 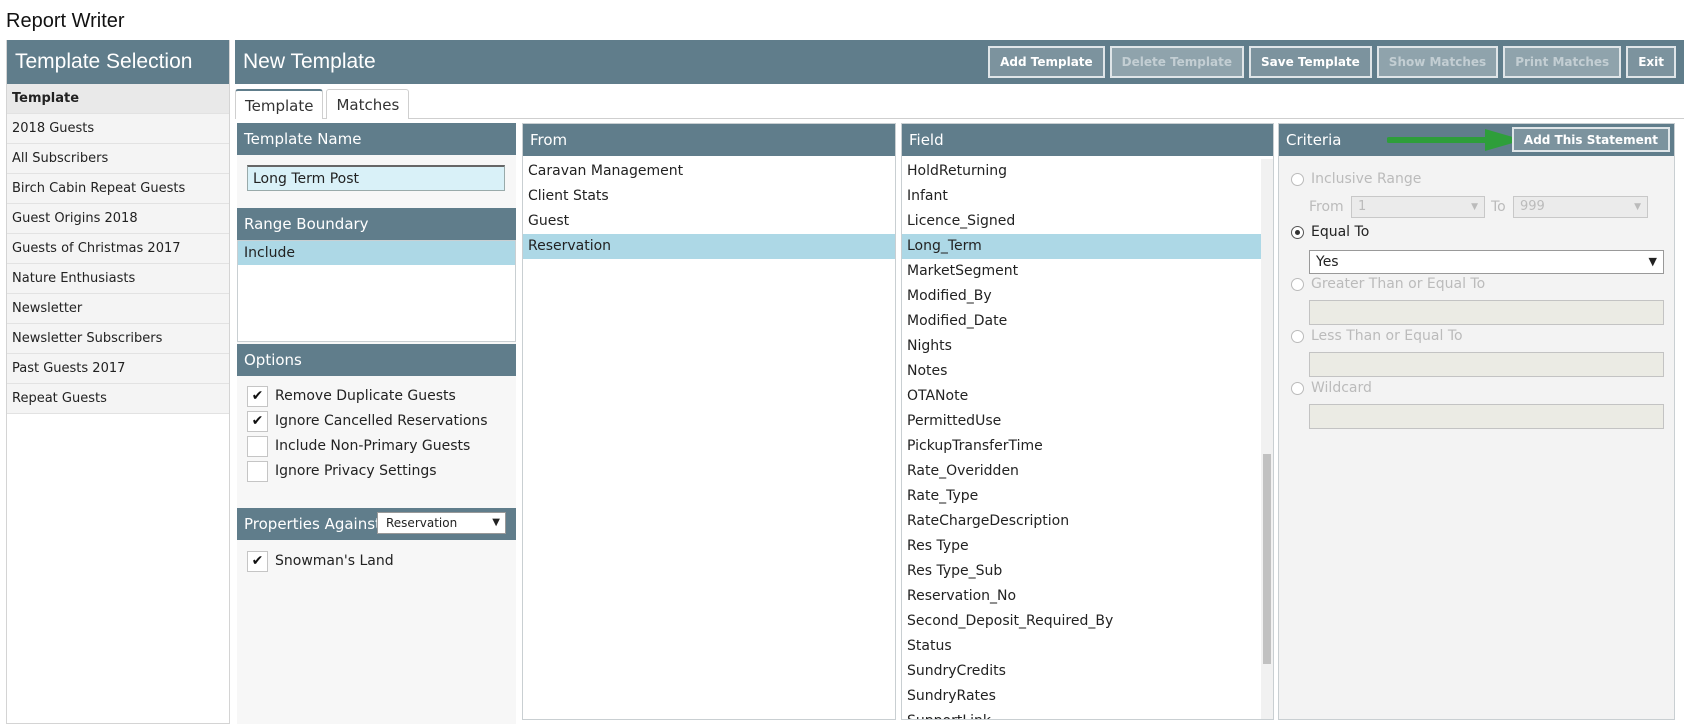 I want to click on field-item: Res Type_Sub, so click(x=1081, y=571).